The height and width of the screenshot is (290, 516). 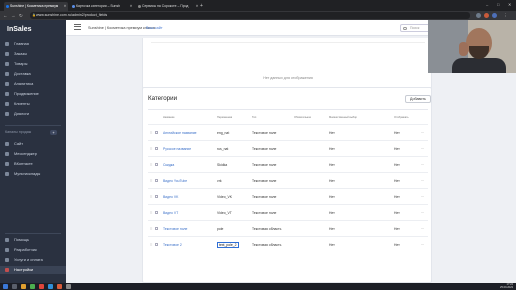 I want to click on field-type: Текстовое поле, so click(x=264, y=149).